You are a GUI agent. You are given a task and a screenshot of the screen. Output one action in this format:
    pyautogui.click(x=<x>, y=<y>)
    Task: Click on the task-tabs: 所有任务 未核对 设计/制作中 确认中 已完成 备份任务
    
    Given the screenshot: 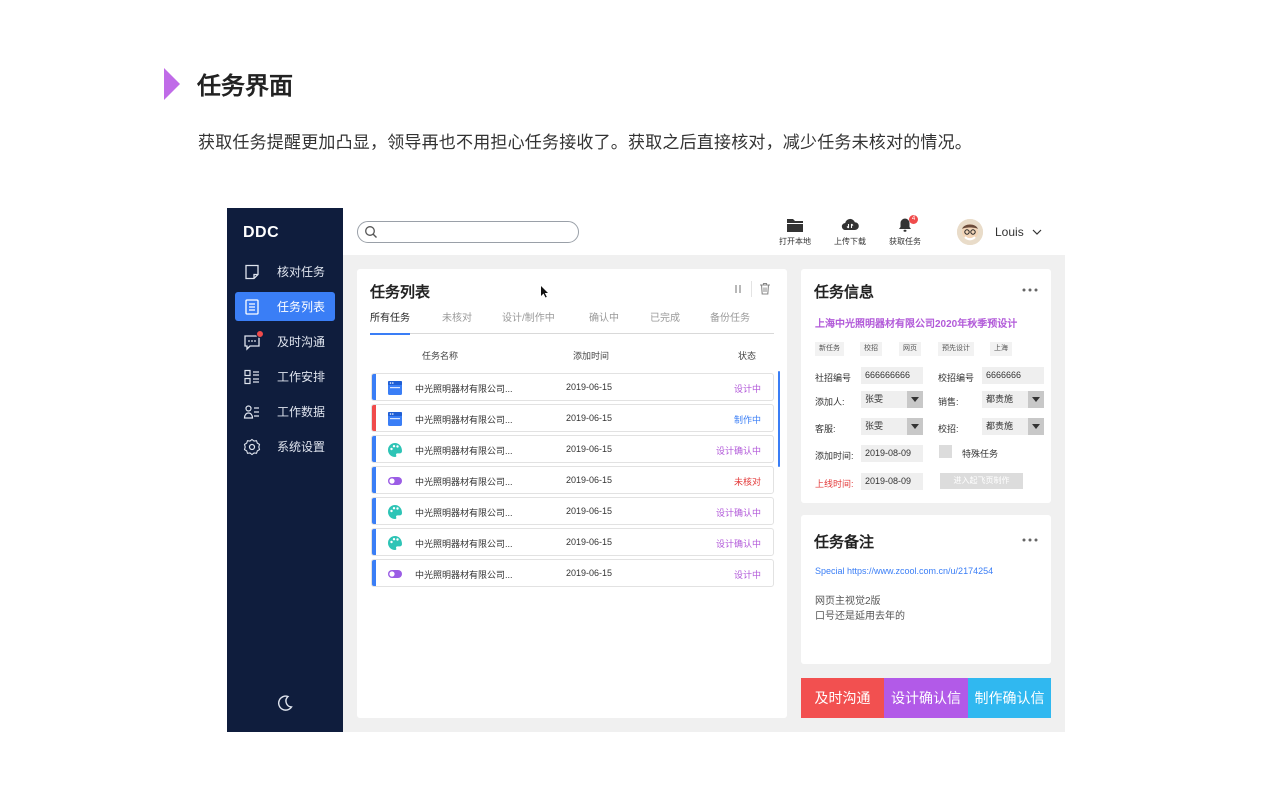 What is the action you would take?
    pyautogui.click(x=572, y=322)
    